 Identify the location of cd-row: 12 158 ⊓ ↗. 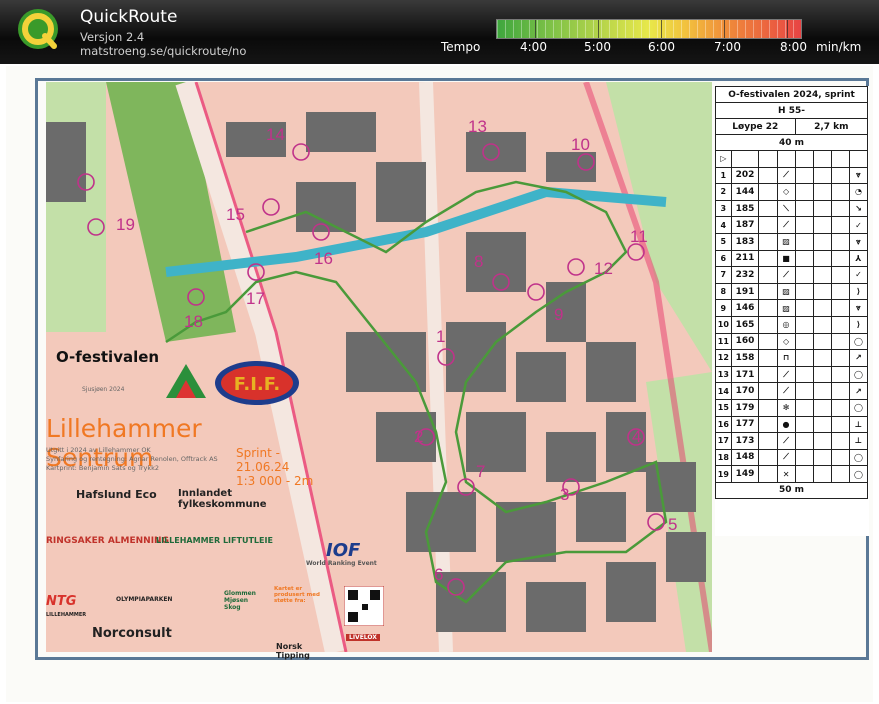
(792, 358).